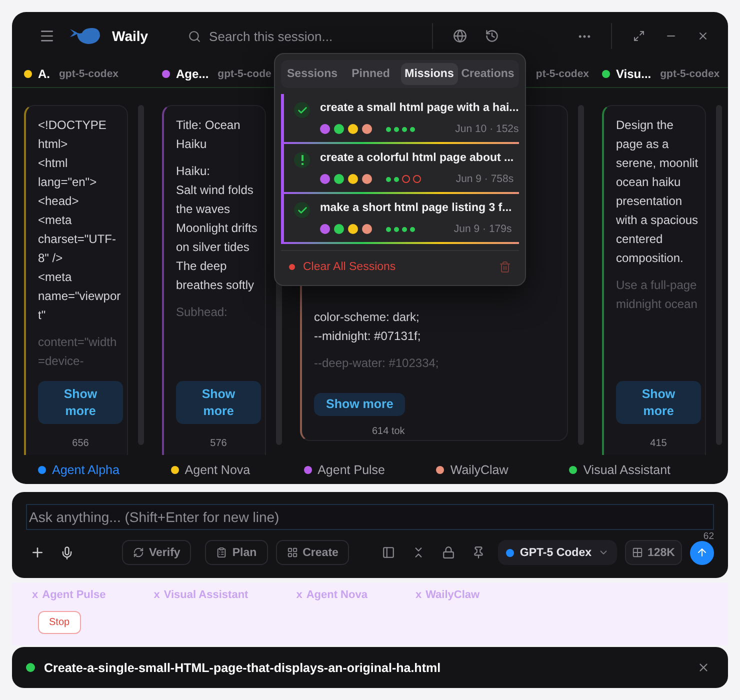 The height and width of the screenshot is (700, 740). Describe the element at coordinates (80, 296) in the screenshot. I see `response-line: <meta name="viewport"` at that location.